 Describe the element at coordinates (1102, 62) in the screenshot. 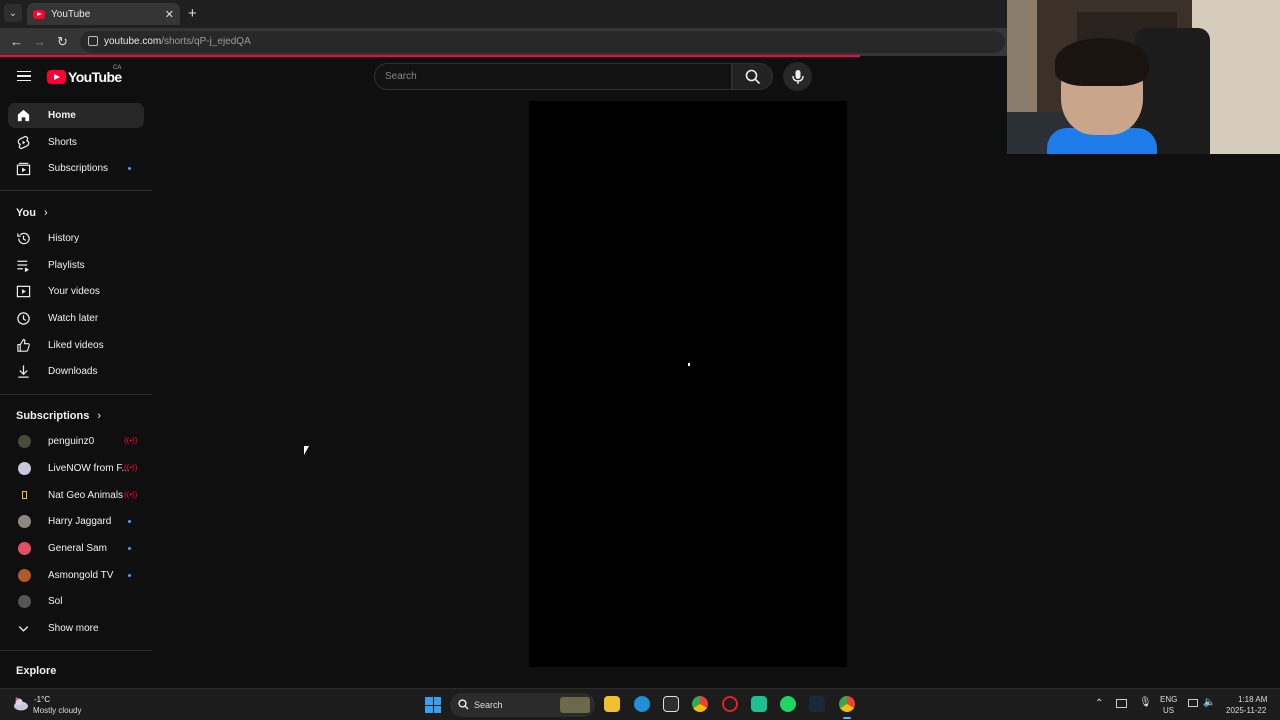

I see `webcam-person` at that location.